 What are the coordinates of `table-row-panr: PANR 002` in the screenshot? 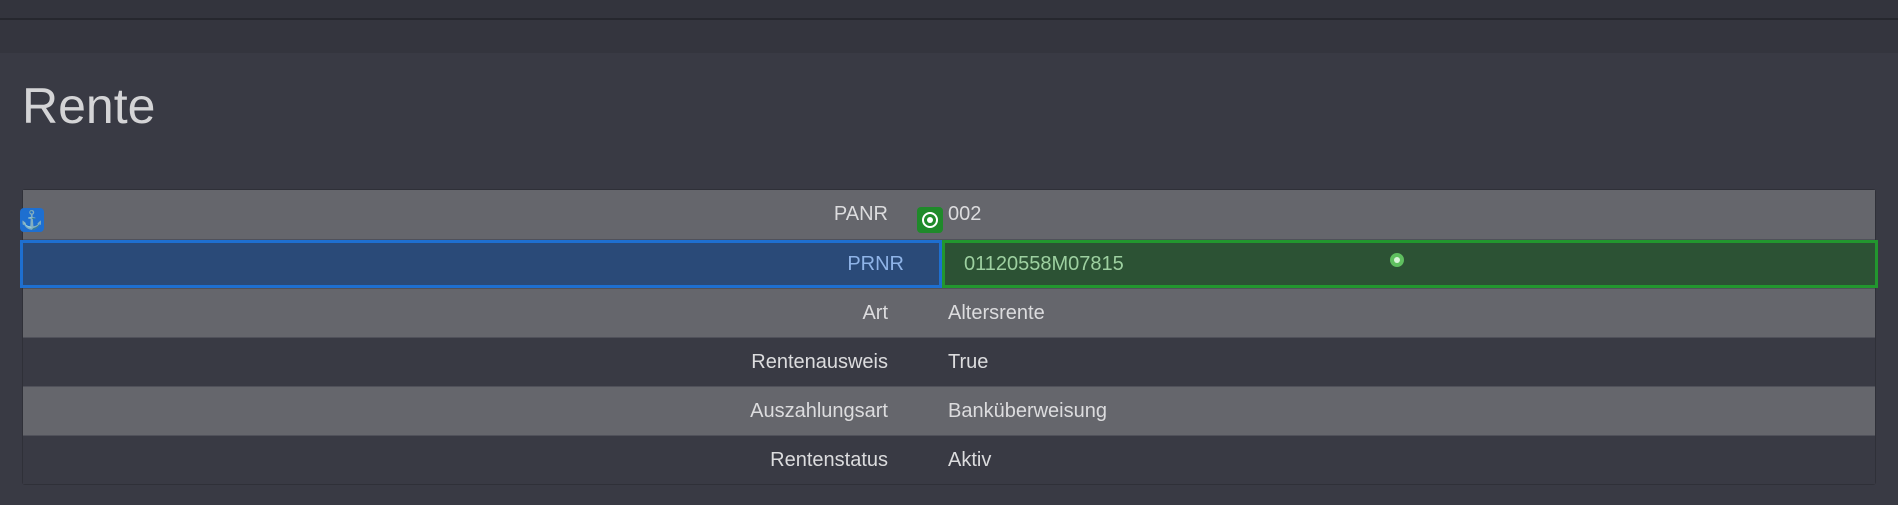 It's located at (949, 214).